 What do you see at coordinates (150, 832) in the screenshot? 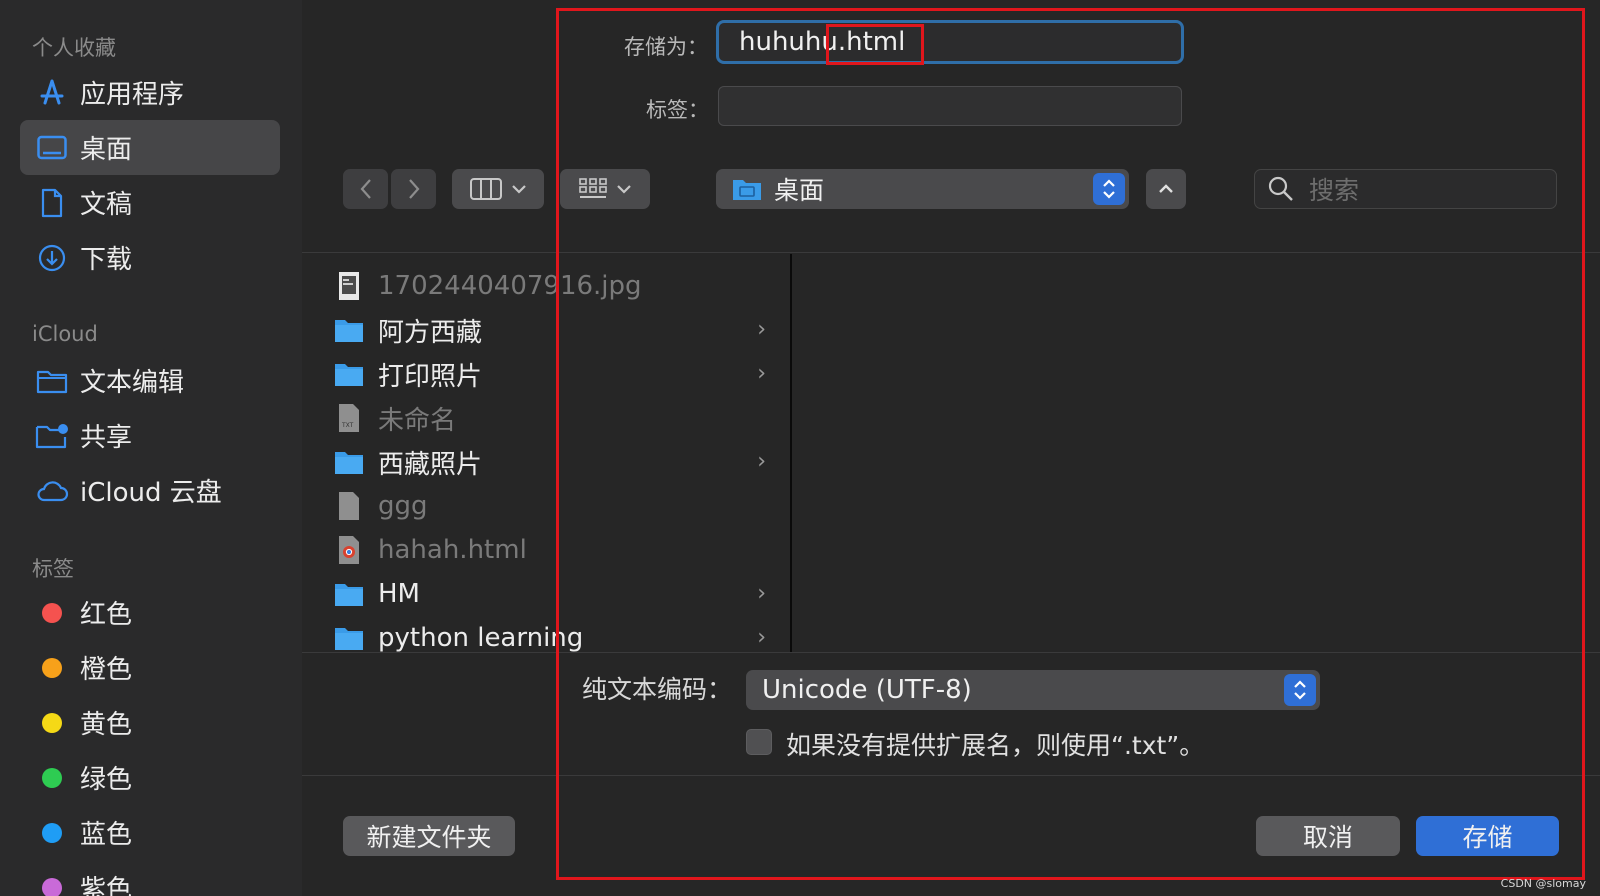
I see `sidebar-tag-blue: 蓝色` at bounding box center [150, 832].